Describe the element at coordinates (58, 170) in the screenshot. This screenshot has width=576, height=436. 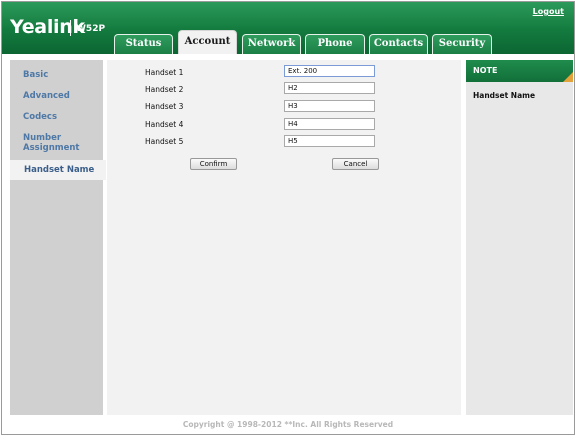
I see `sidebar-item-handset-name: Handset Name` at that location.